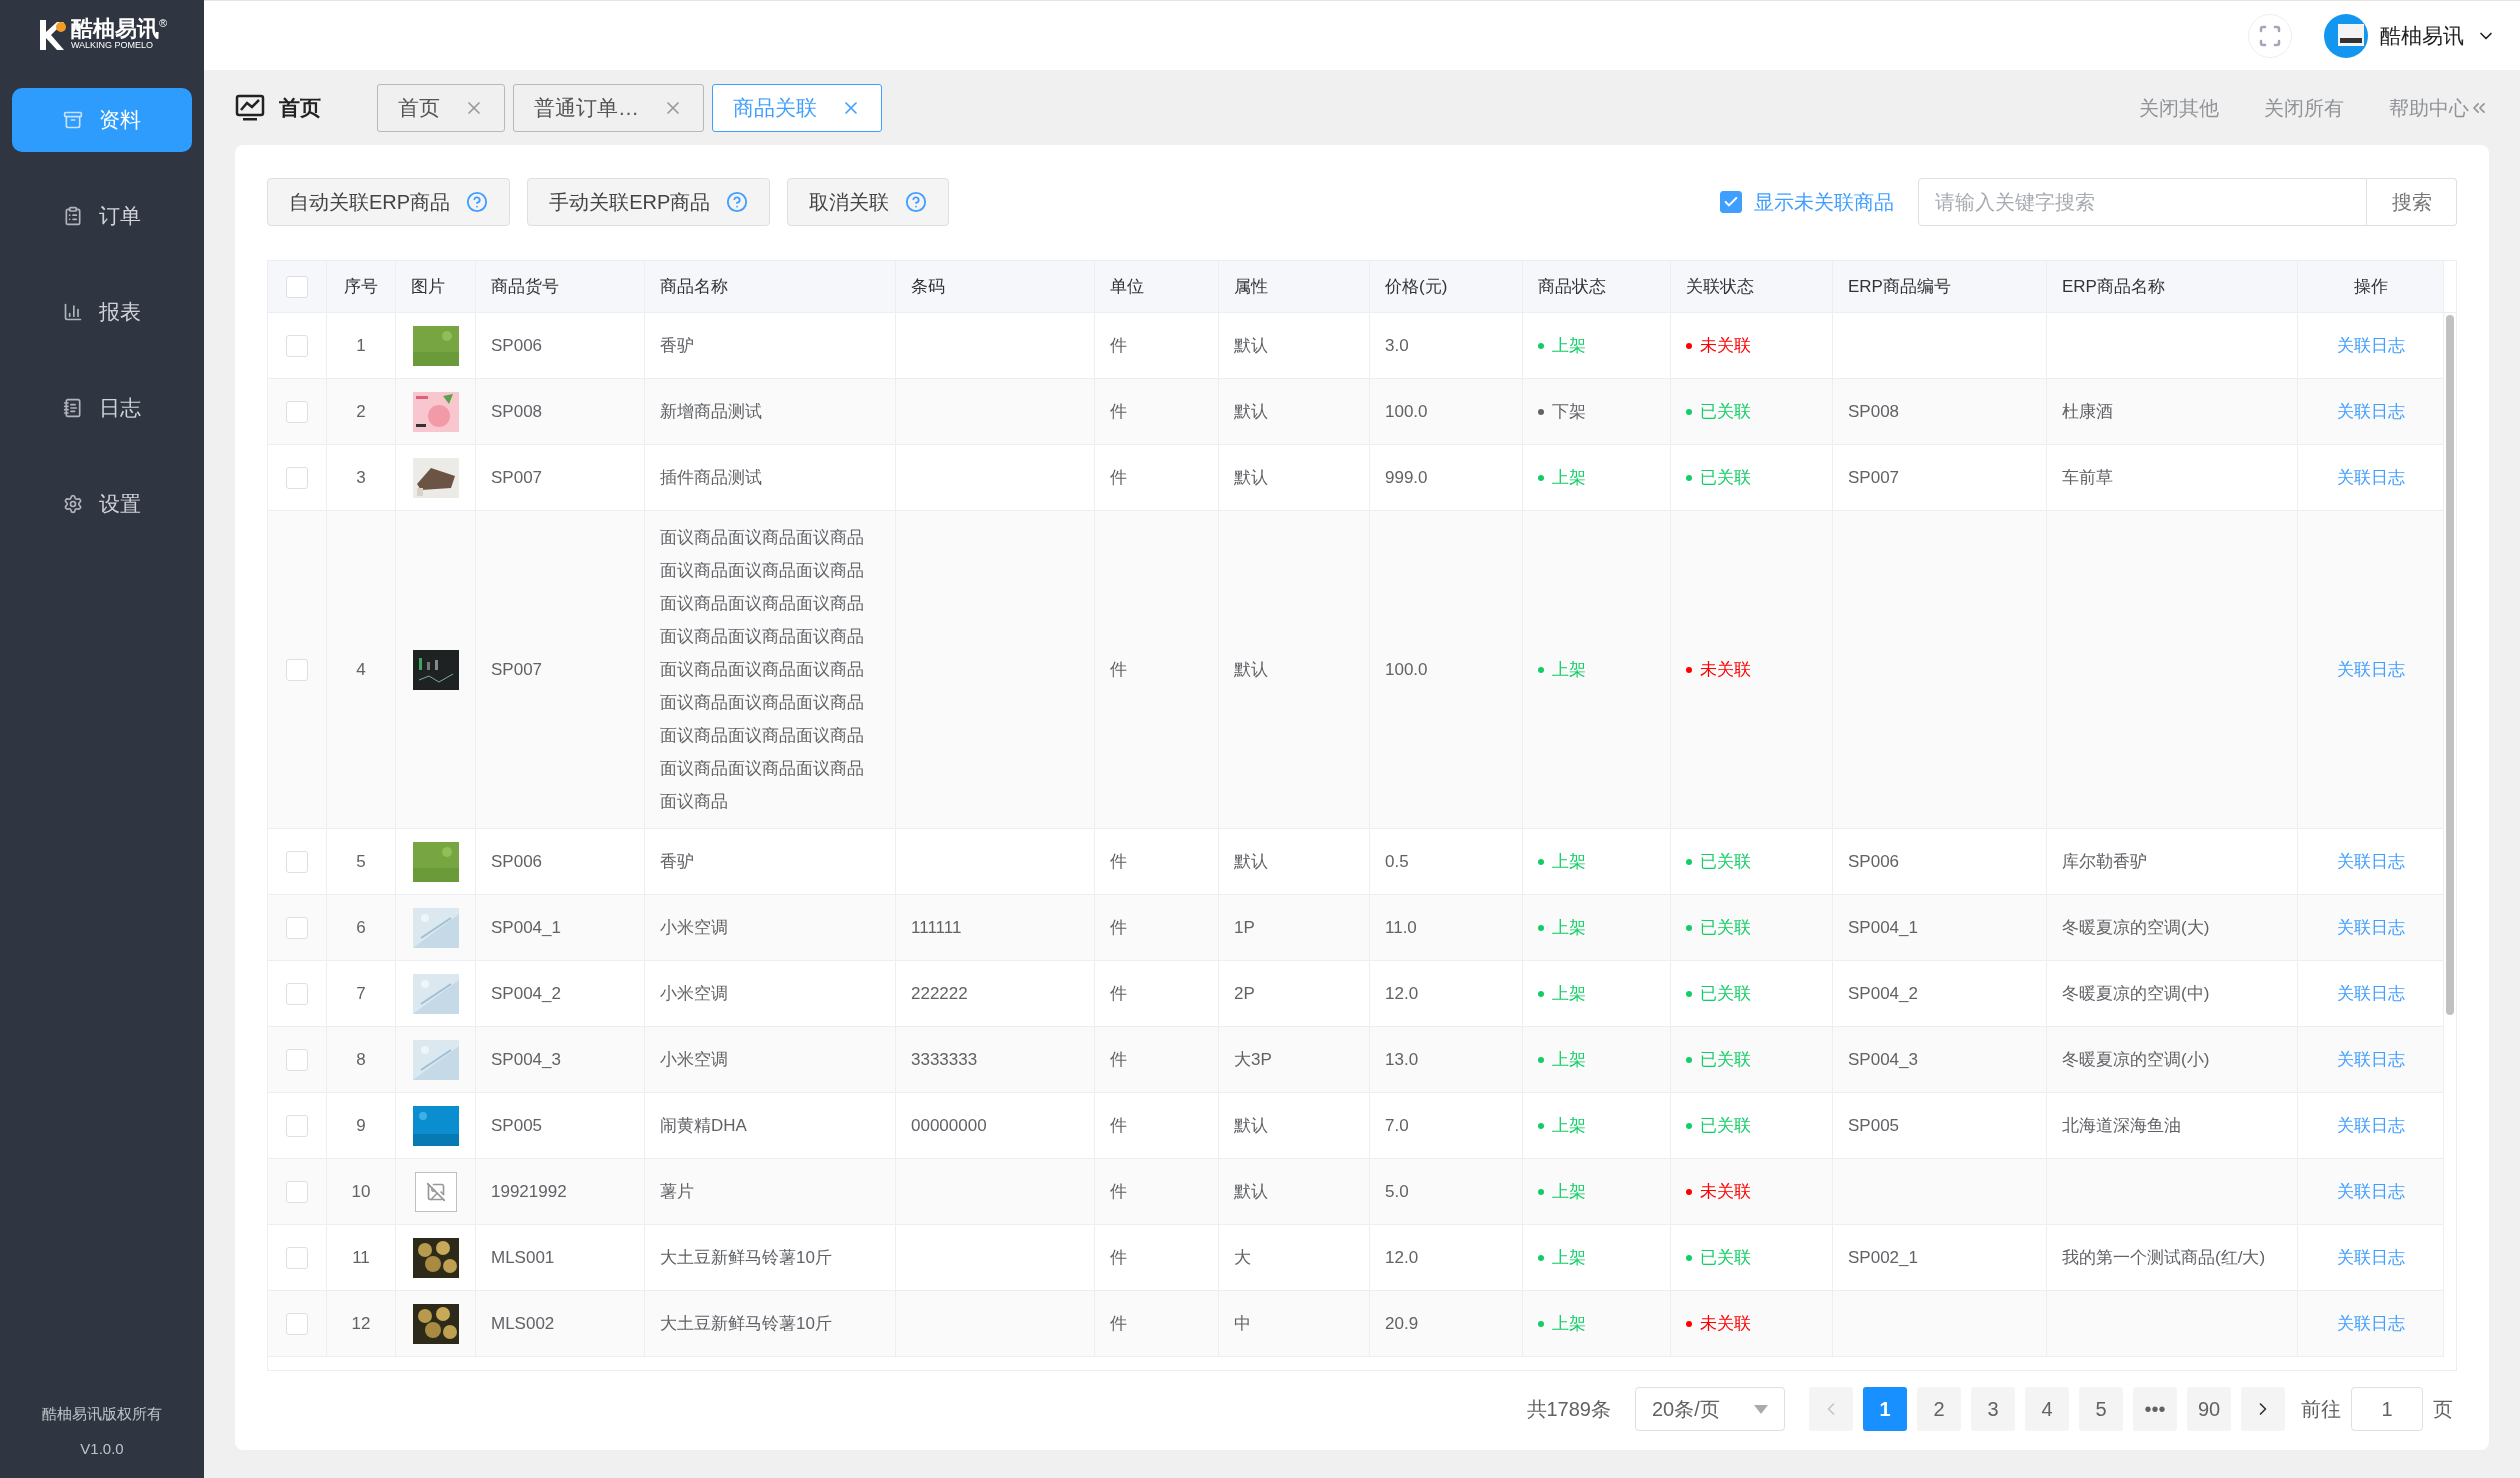 This screenshot has height=1478, width=2520. Describe the element at coordinates (797, 107) in the screenshot. I see `tab: 商品关联` at that location.